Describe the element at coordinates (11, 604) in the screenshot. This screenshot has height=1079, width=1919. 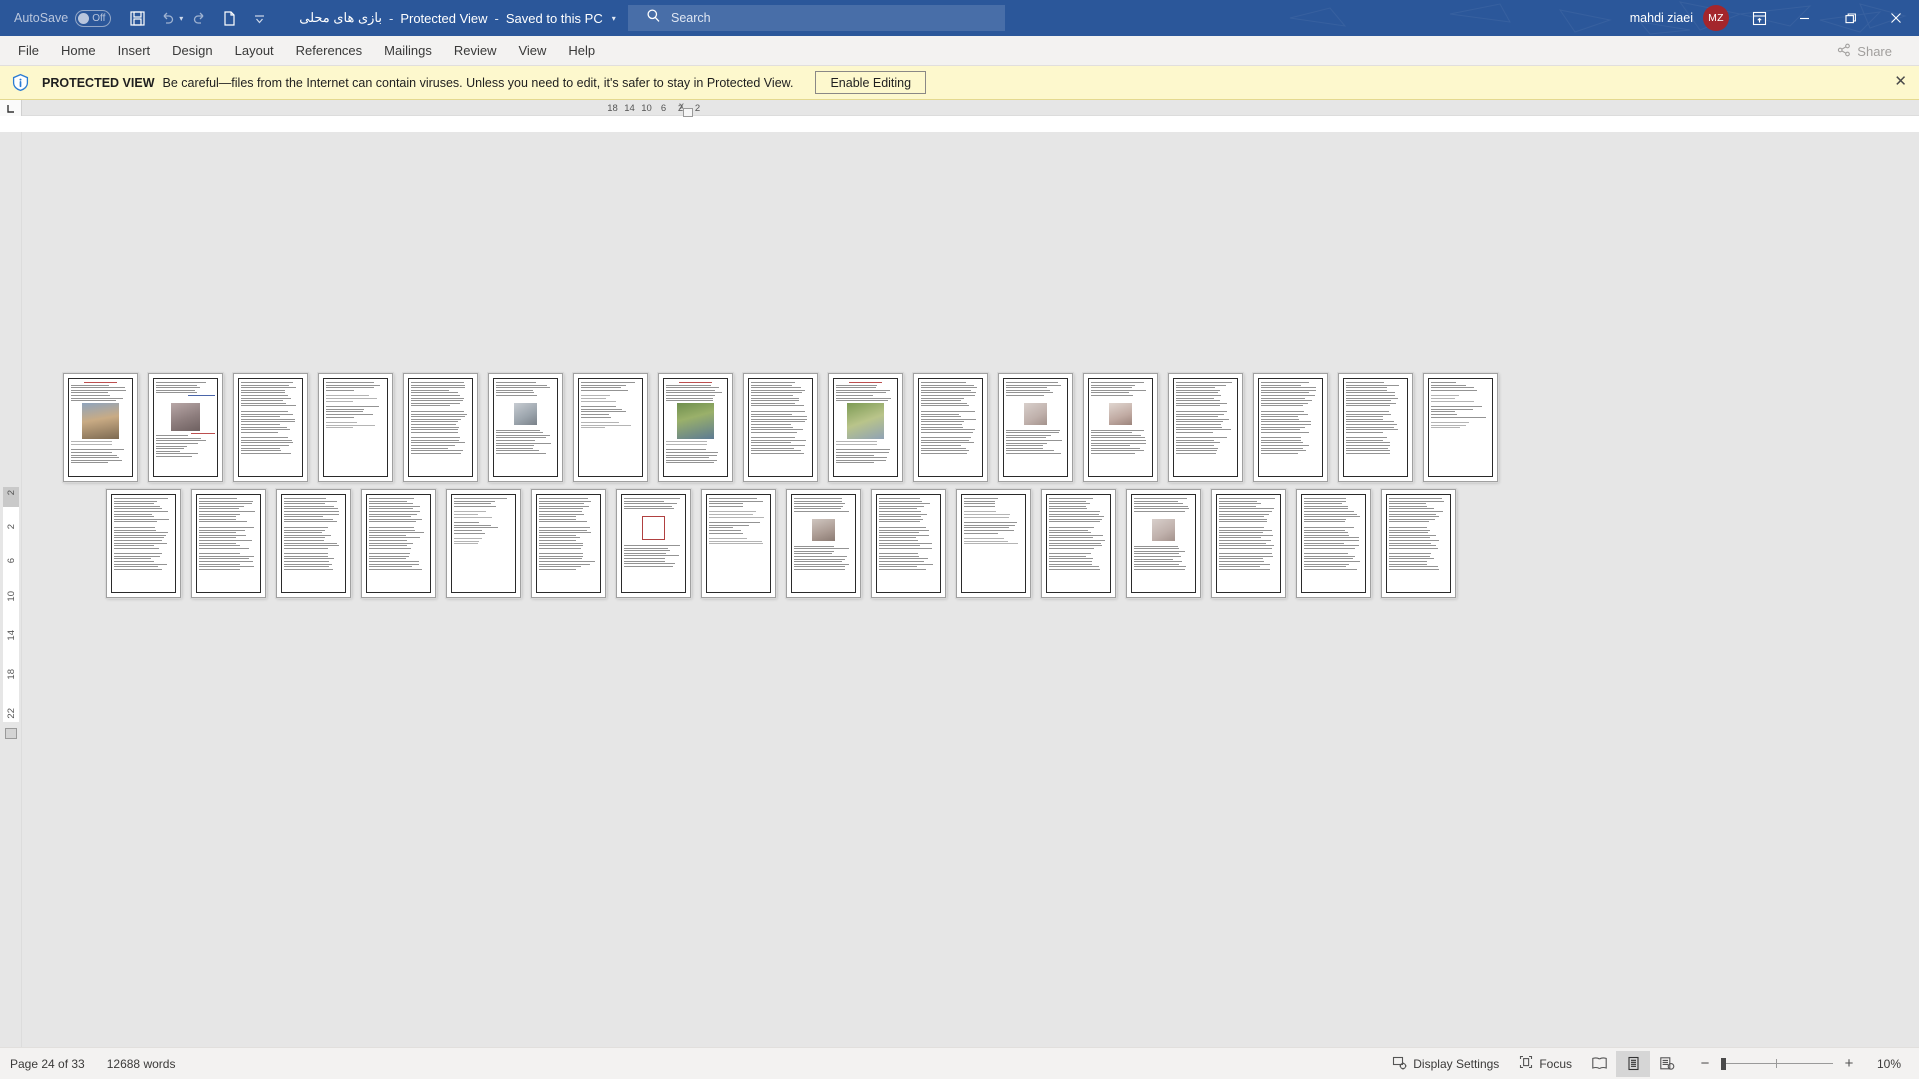
I see `vertical-ruler-numbers: 2 2 6 10 14 18 22` at that location.